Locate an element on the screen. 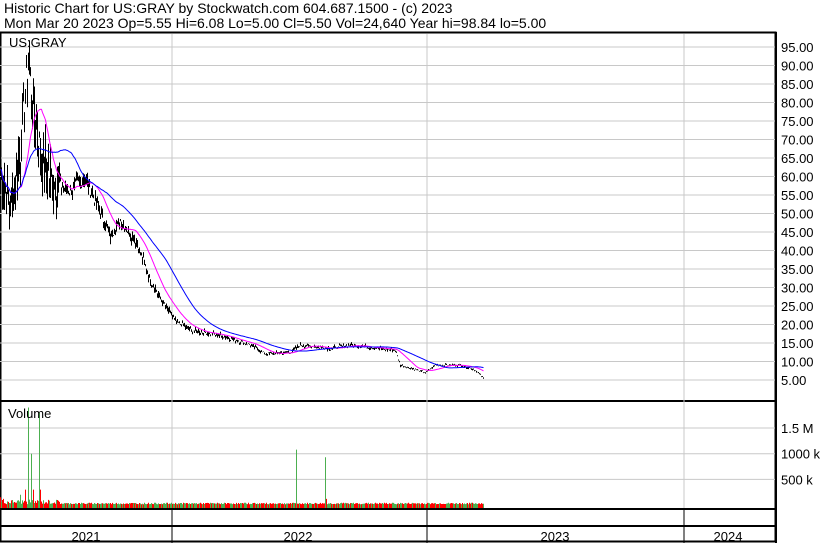 The width and height of the screenshot is (830, 543). price-tick-label: 45.00 is located at coordinates (797, 232).